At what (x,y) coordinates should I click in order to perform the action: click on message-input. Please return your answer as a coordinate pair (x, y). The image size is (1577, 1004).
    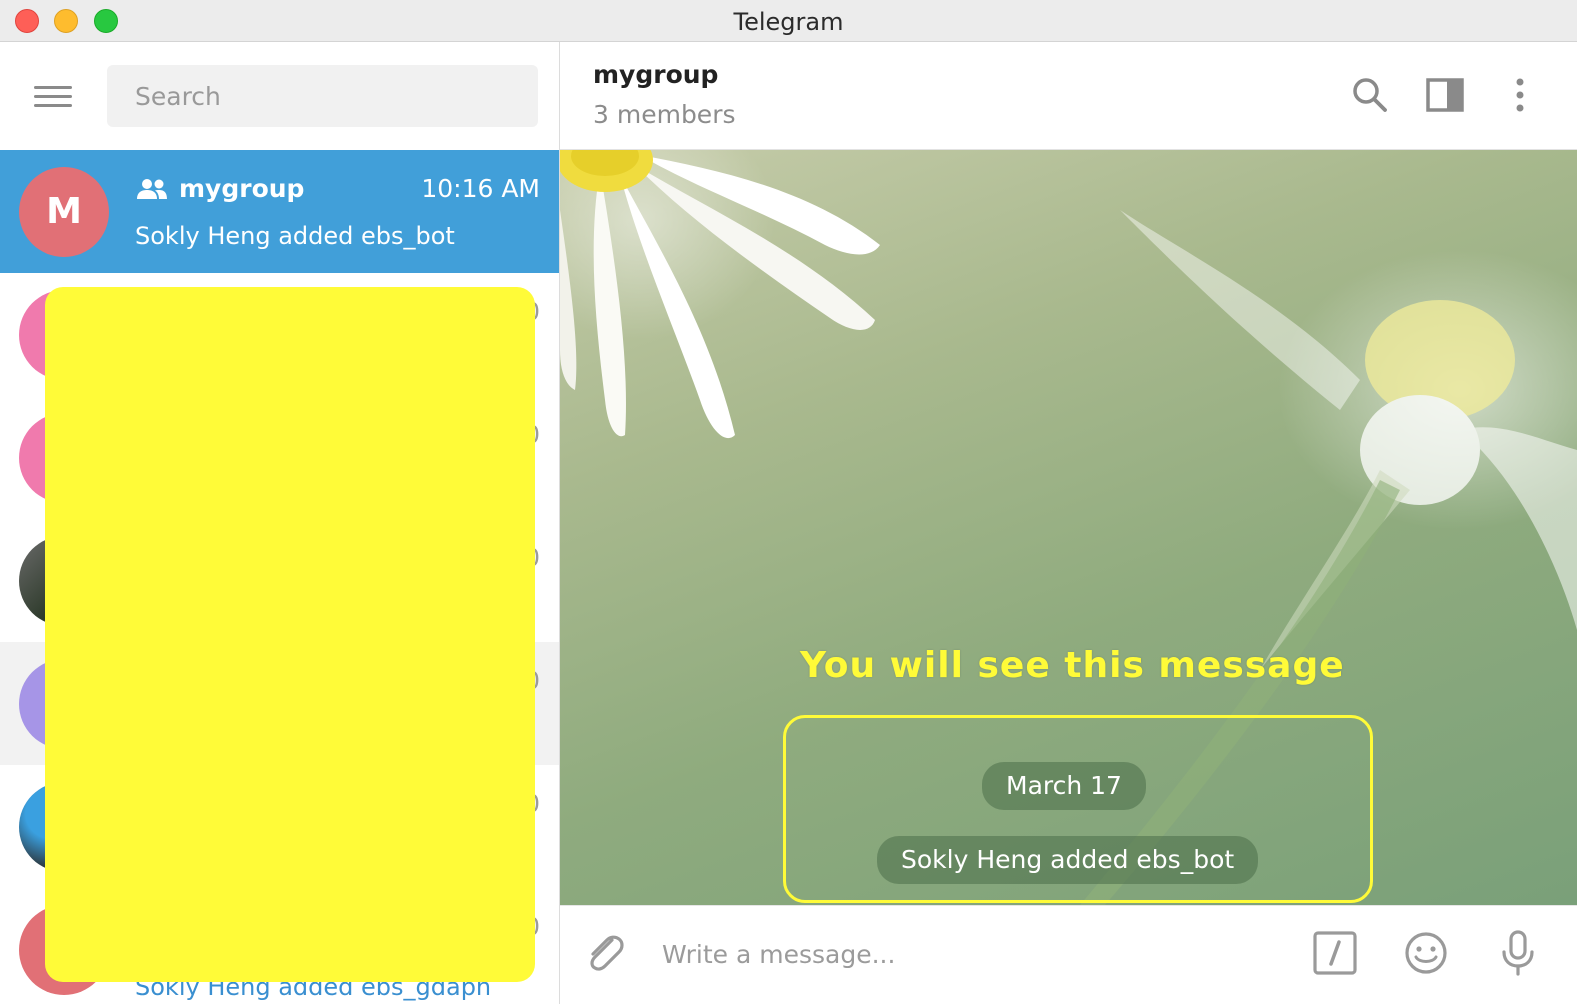
    Looking at the image, I should click on (972, 954).